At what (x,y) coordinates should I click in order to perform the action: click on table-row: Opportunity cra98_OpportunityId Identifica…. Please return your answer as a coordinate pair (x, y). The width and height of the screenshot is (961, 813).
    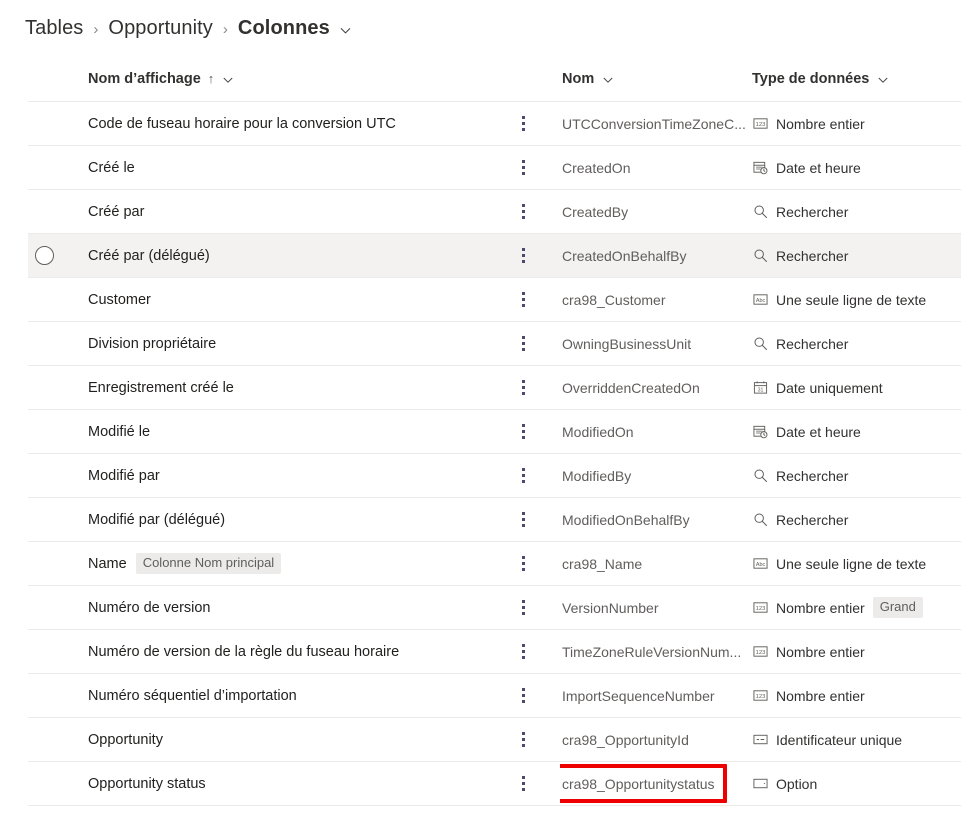
    Looking at the image, I should click on (494, 740).